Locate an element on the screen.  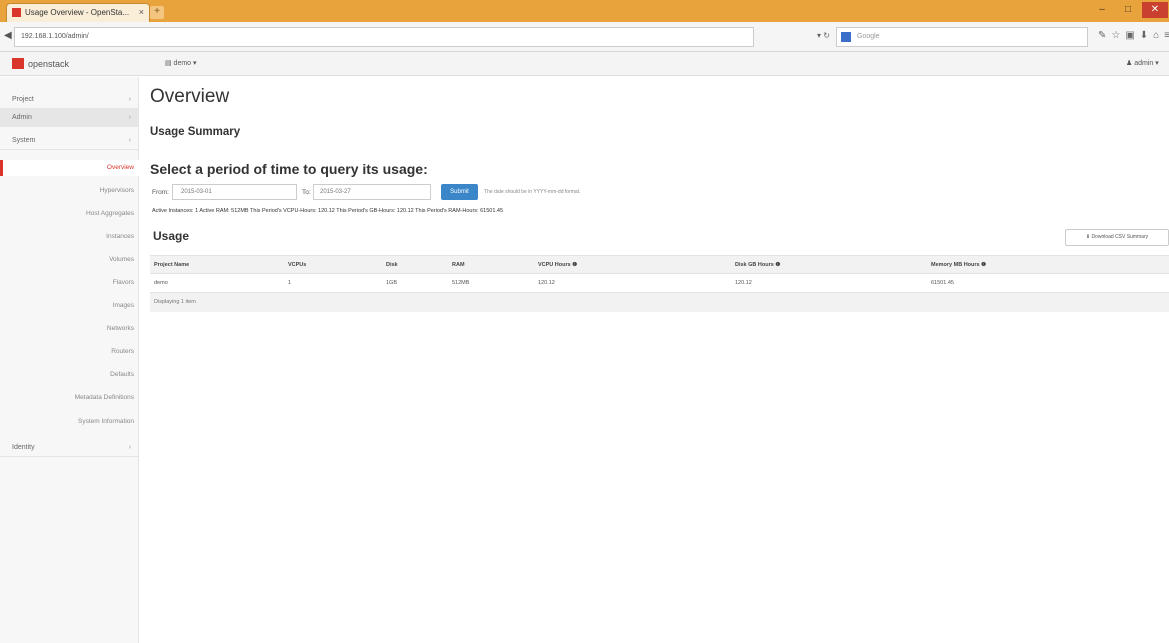
sidebar-item-instances: Instances is located at coordinates (69, 237).